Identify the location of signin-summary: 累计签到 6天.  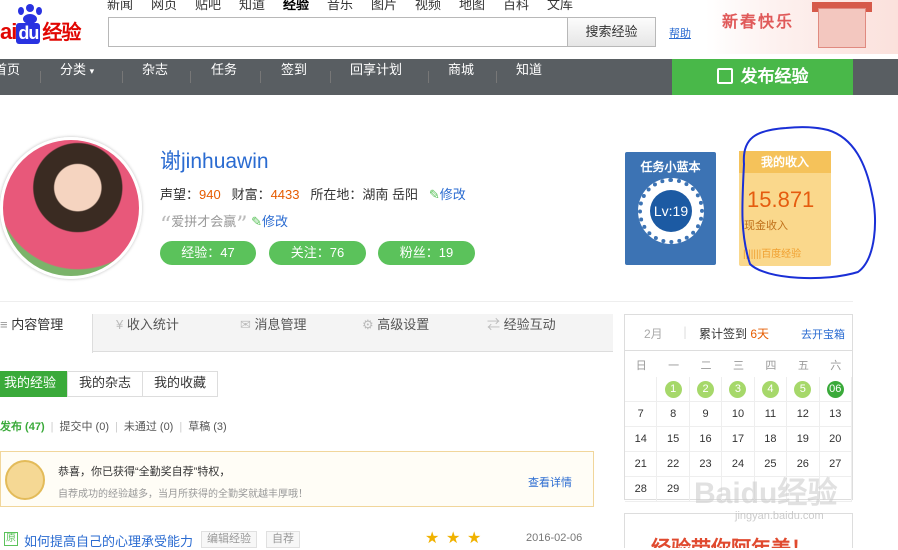
(734, 333).